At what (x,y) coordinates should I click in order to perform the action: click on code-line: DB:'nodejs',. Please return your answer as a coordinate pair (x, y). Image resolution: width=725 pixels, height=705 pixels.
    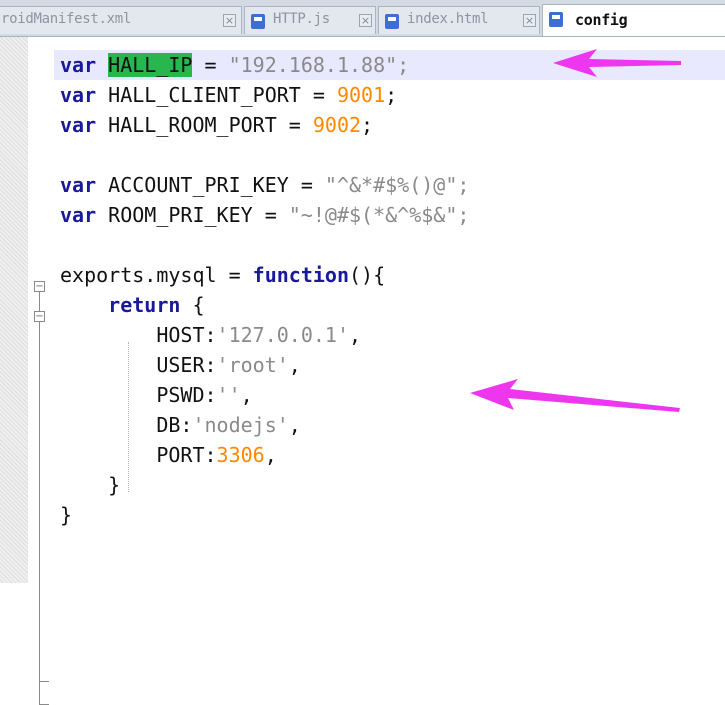
    Looking at the image, I should click on (180, 425).